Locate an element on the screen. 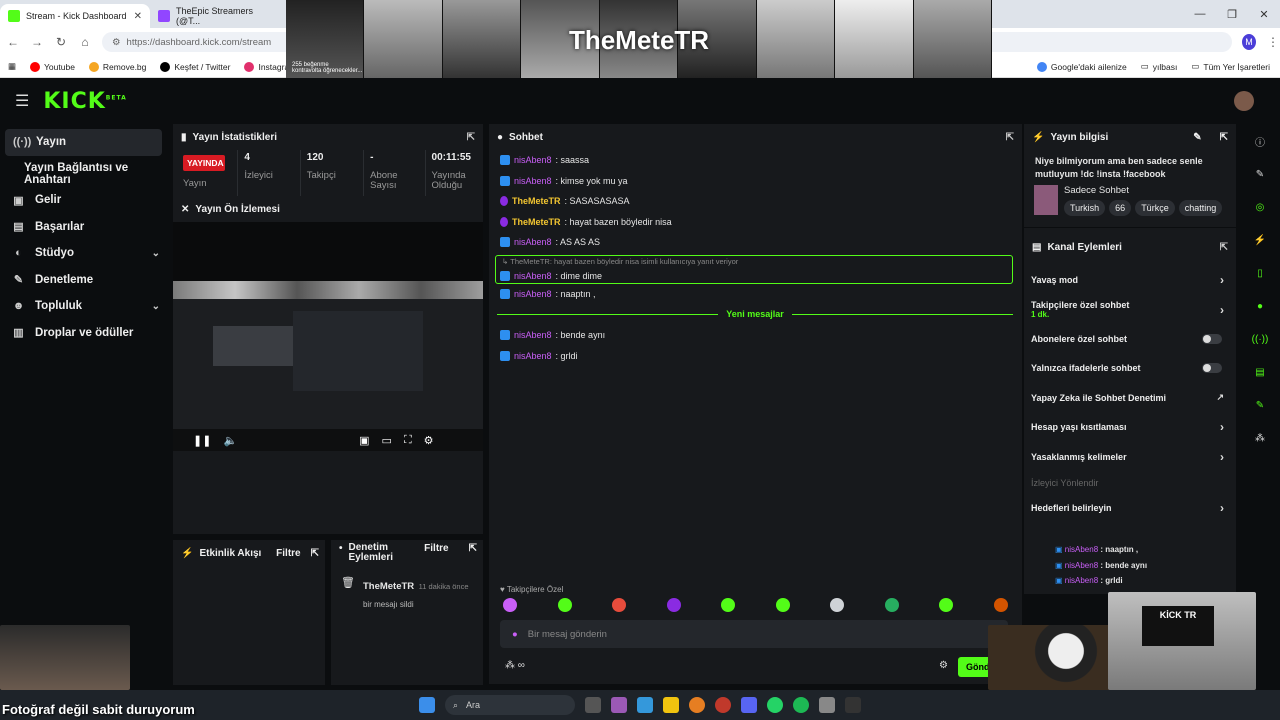 The width and height of the screenshot is (1280, 720). chat-message: nisAben8: grldi is located at coordinates (755, 356).